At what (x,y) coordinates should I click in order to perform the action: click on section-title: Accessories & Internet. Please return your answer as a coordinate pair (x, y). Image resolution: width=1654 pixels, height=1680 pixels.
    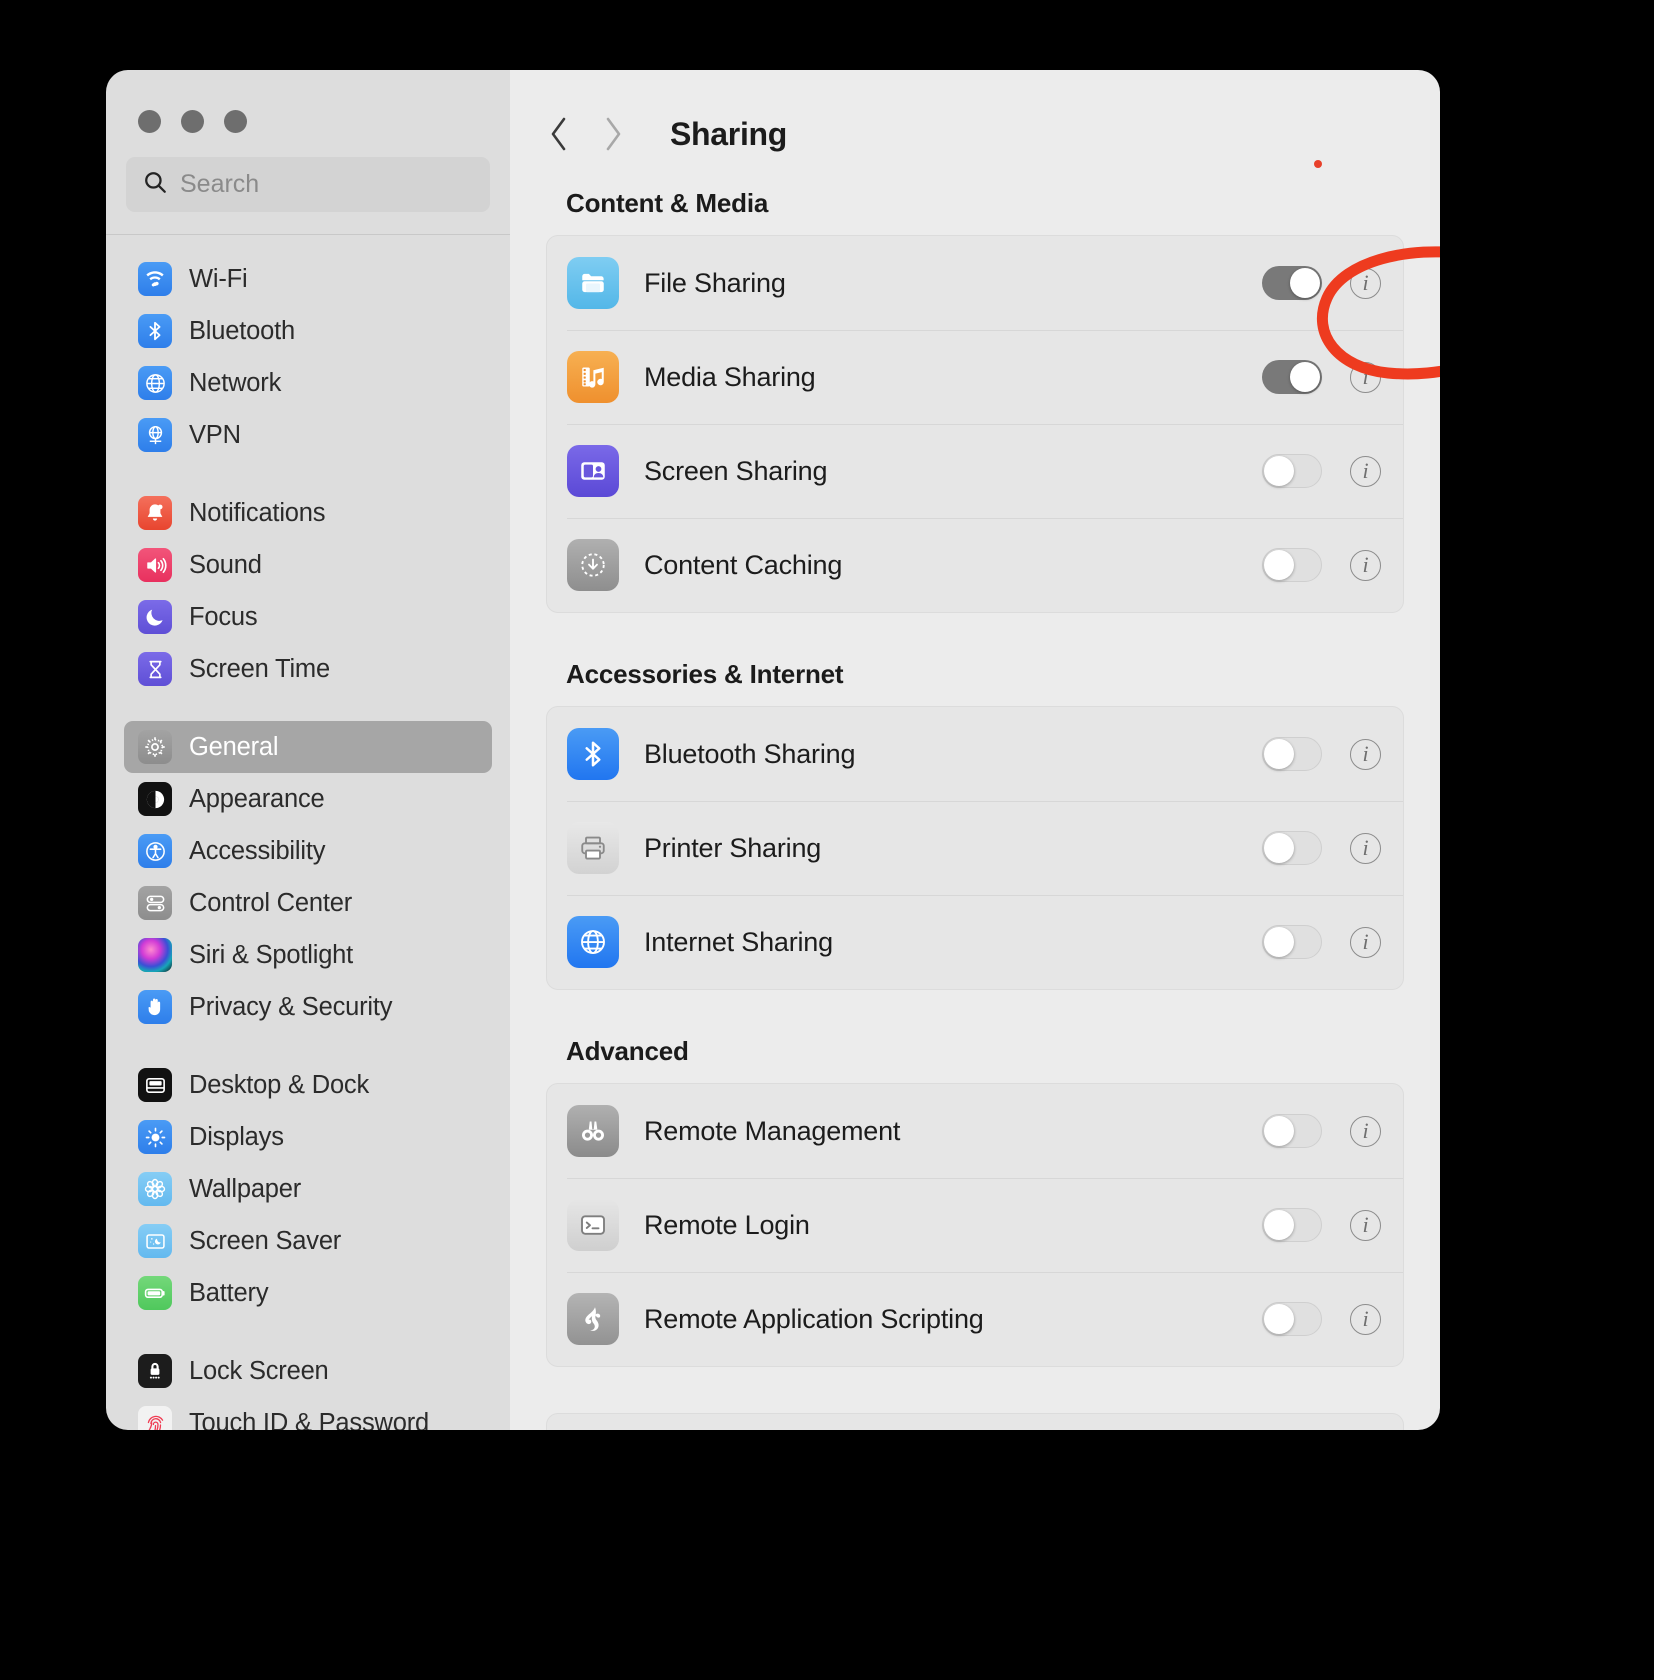
    Looking at the image, I should click on (705, 674).